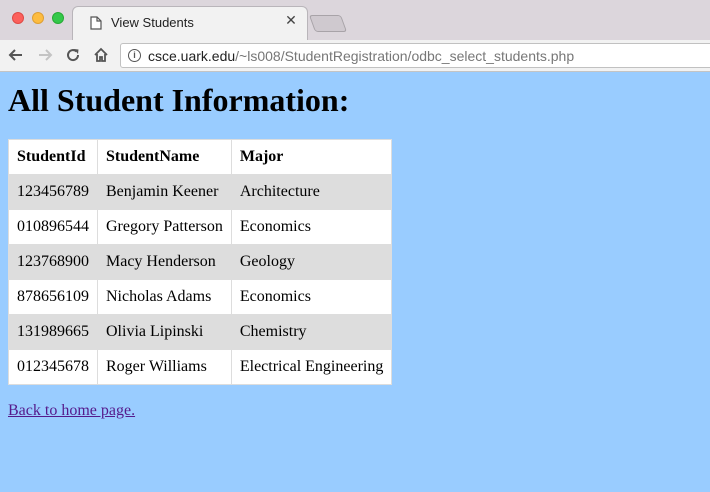  I want to click on table-row: 131989665 Olivia Lipinski Chemistry, so click(200, 332).